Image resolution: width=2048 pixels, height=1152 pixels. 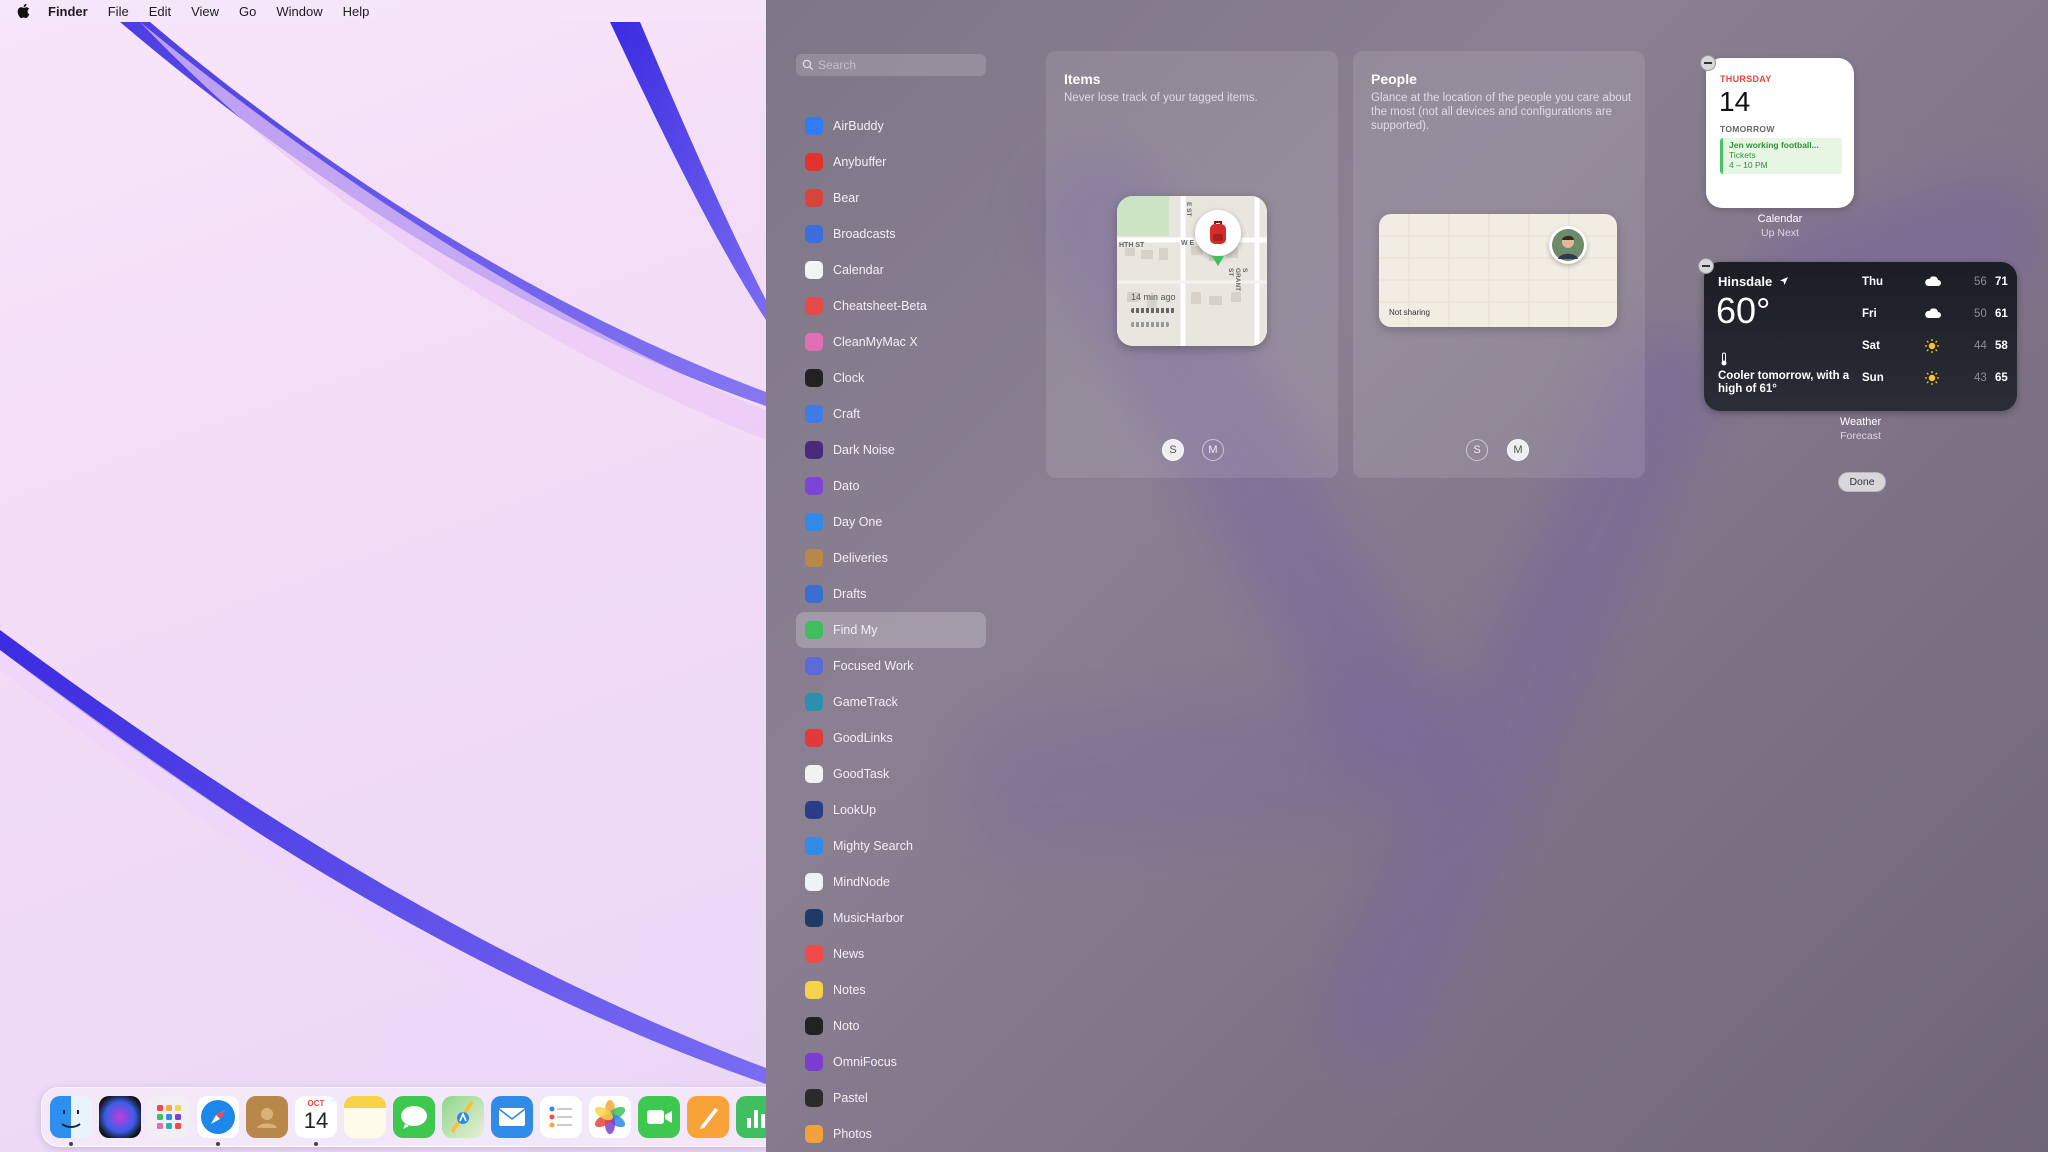 I want to click on items-size-small-button: S, so click(x=1173, y=450).